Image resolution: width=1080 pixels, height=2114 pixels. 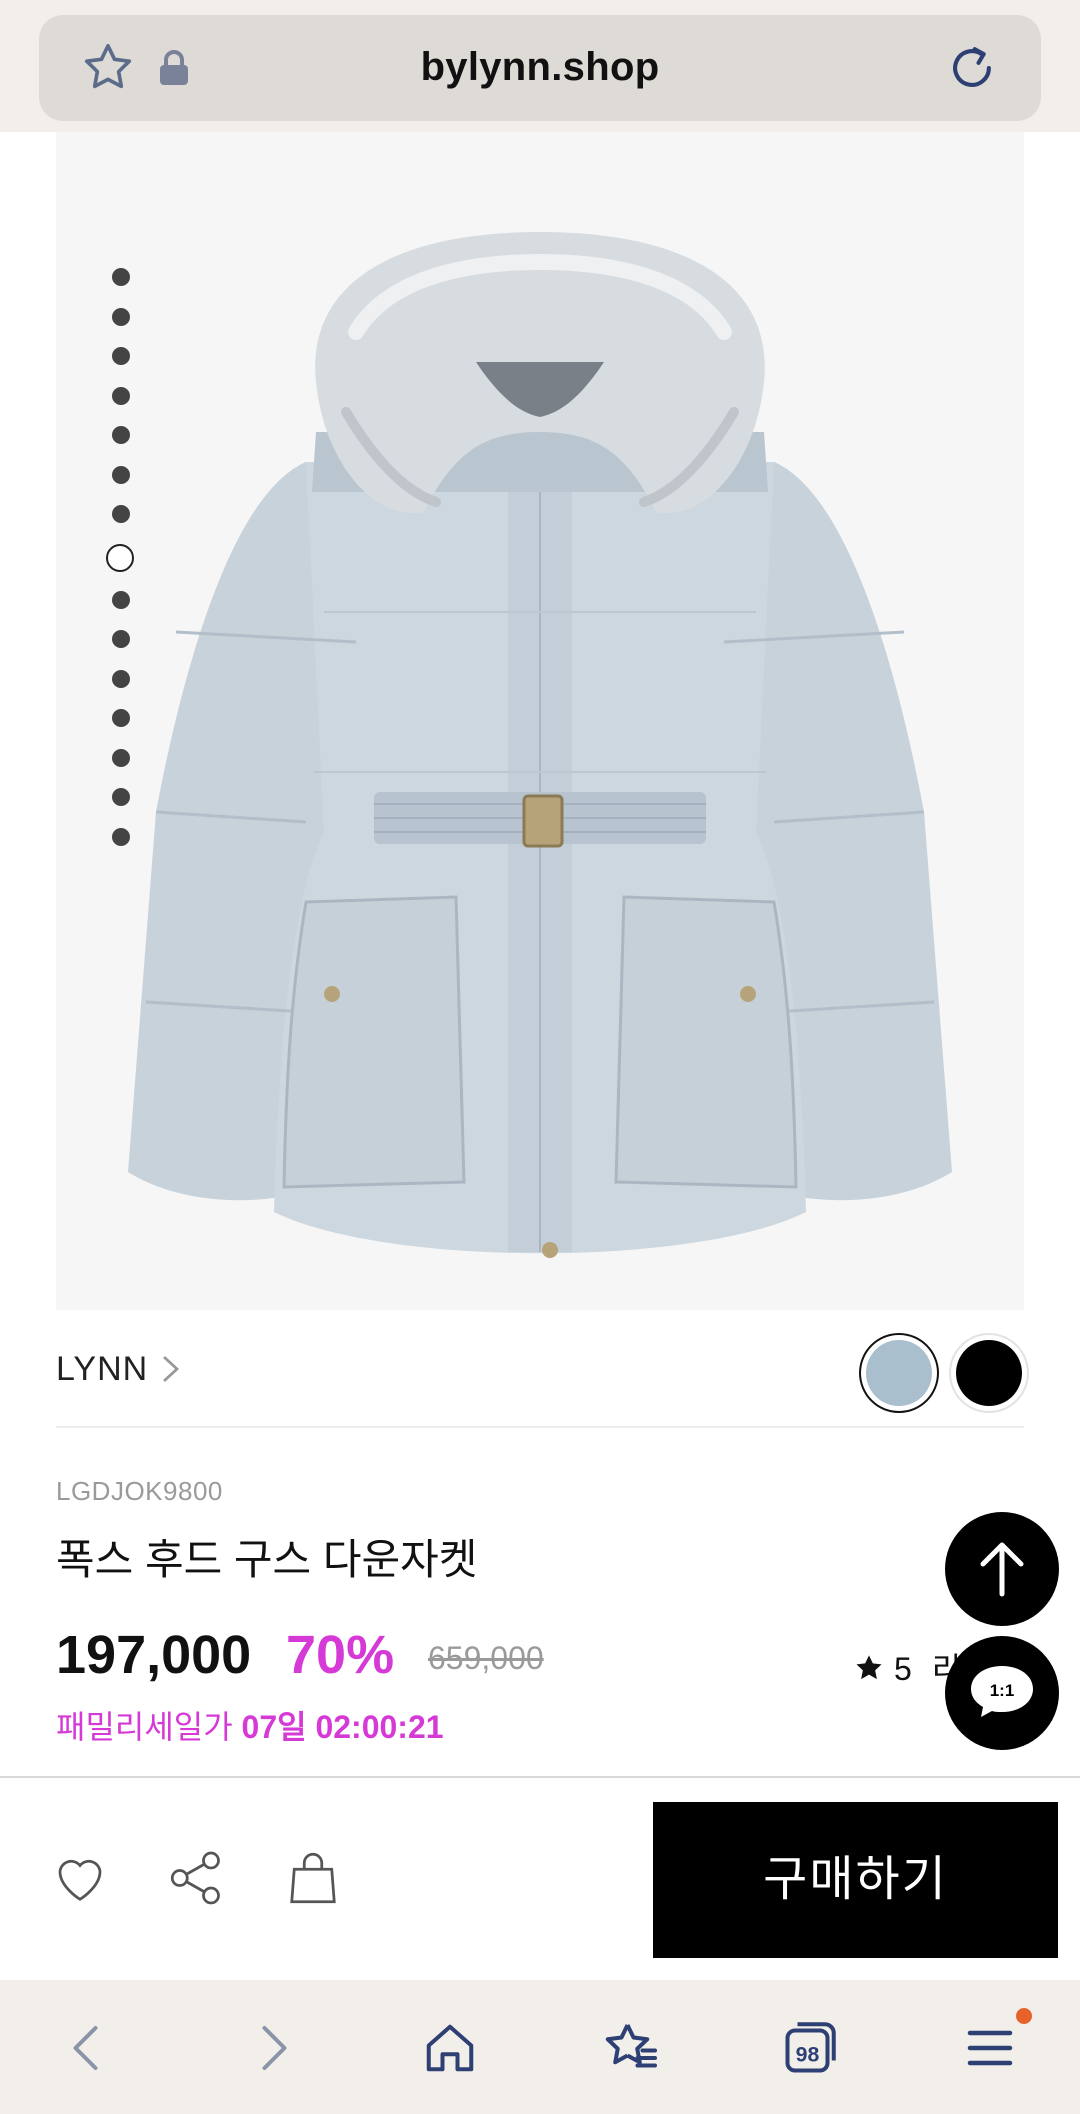 What do you see at coordinates (486, 1658) in the screenshot?
I see `original-price: 659,000` at bounding box center [486, 1658].